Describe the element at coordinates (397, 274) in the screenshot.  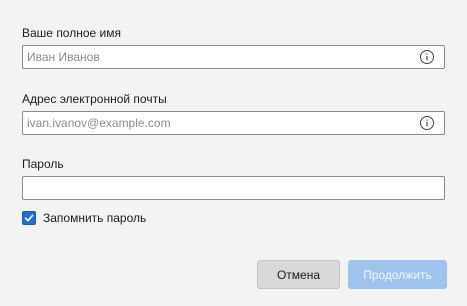
I see `continue-button: Продолжить` at that location.